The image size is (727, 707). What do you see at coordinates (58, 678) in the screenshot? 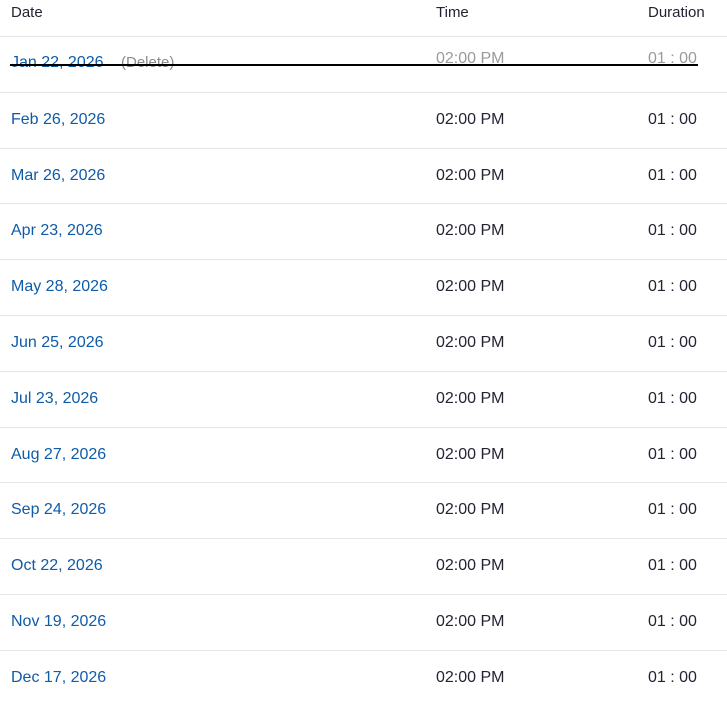
I see `occurrence-date-link: Dec 17, 2026` at bounding box center [58, 678].